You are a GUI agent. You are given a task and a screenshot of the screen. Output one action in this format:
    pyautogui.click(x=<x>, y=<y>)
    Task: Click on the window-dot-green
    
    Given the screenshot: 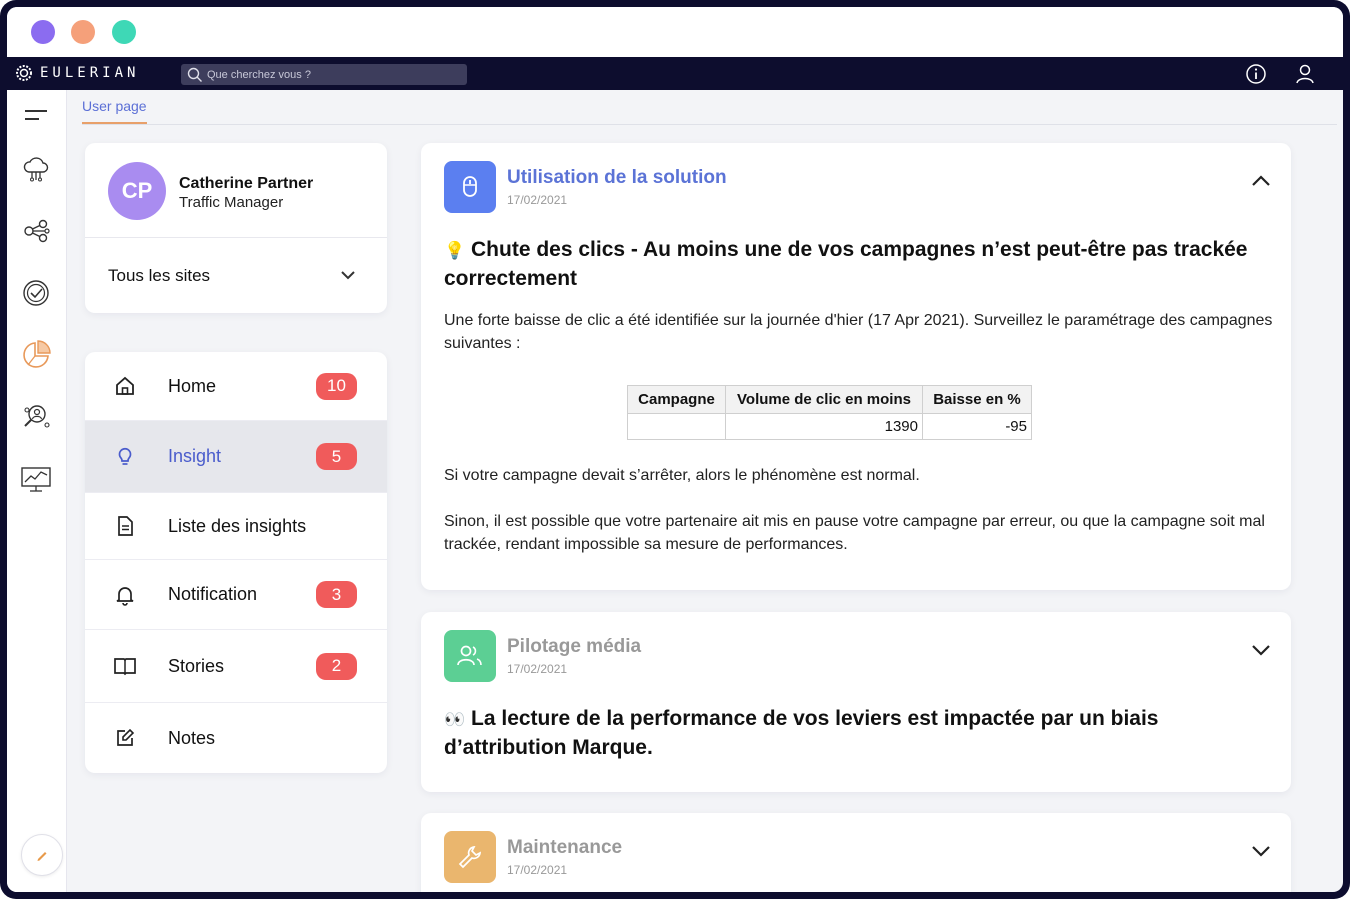 What is the action you would take?
    pyautogui.click(x=124, y=32)
    